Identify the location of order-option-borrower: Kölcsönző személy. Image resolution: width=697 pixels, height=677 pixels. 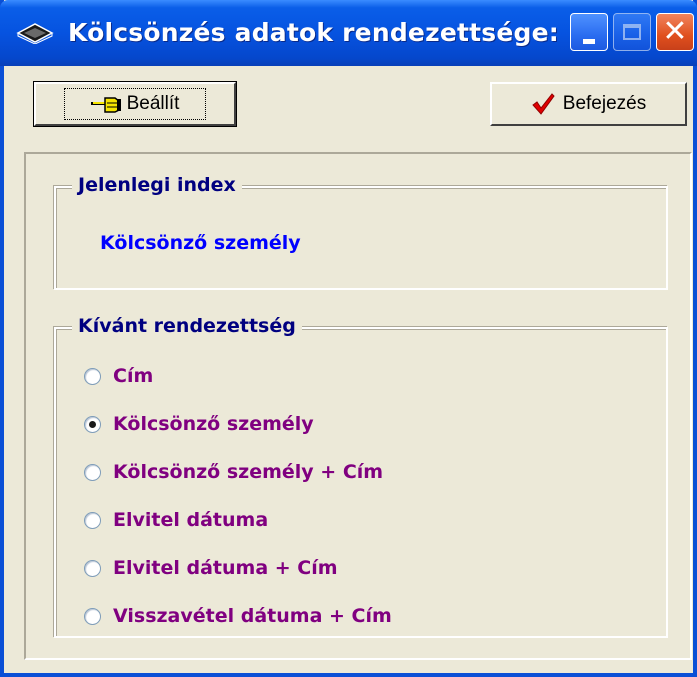
(199, 424).